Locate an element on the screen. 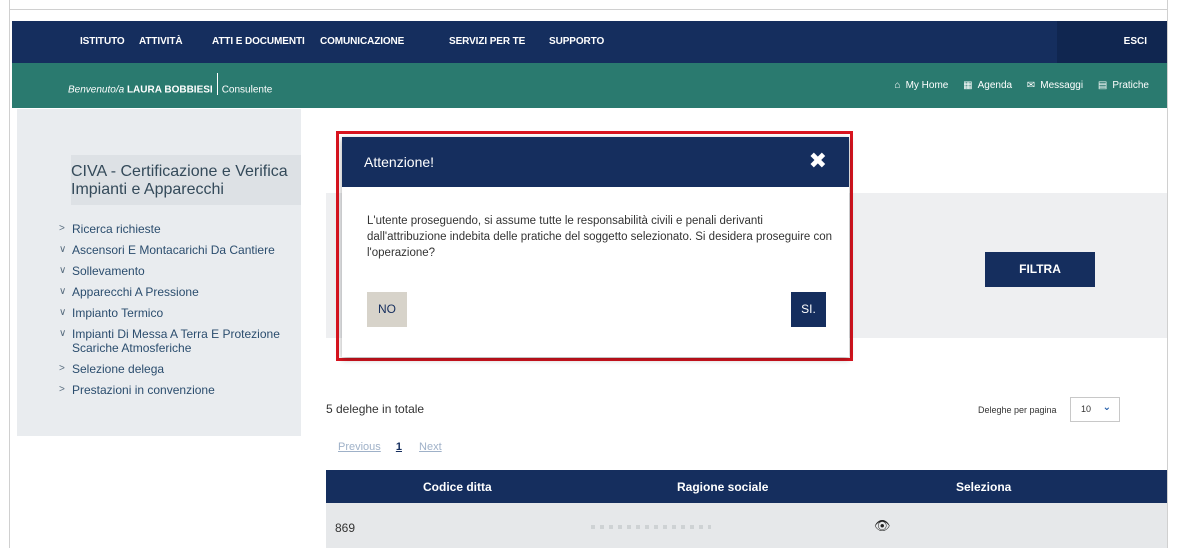  sidebar-item-label: Selezione delega is located at coordinates (118, 369).